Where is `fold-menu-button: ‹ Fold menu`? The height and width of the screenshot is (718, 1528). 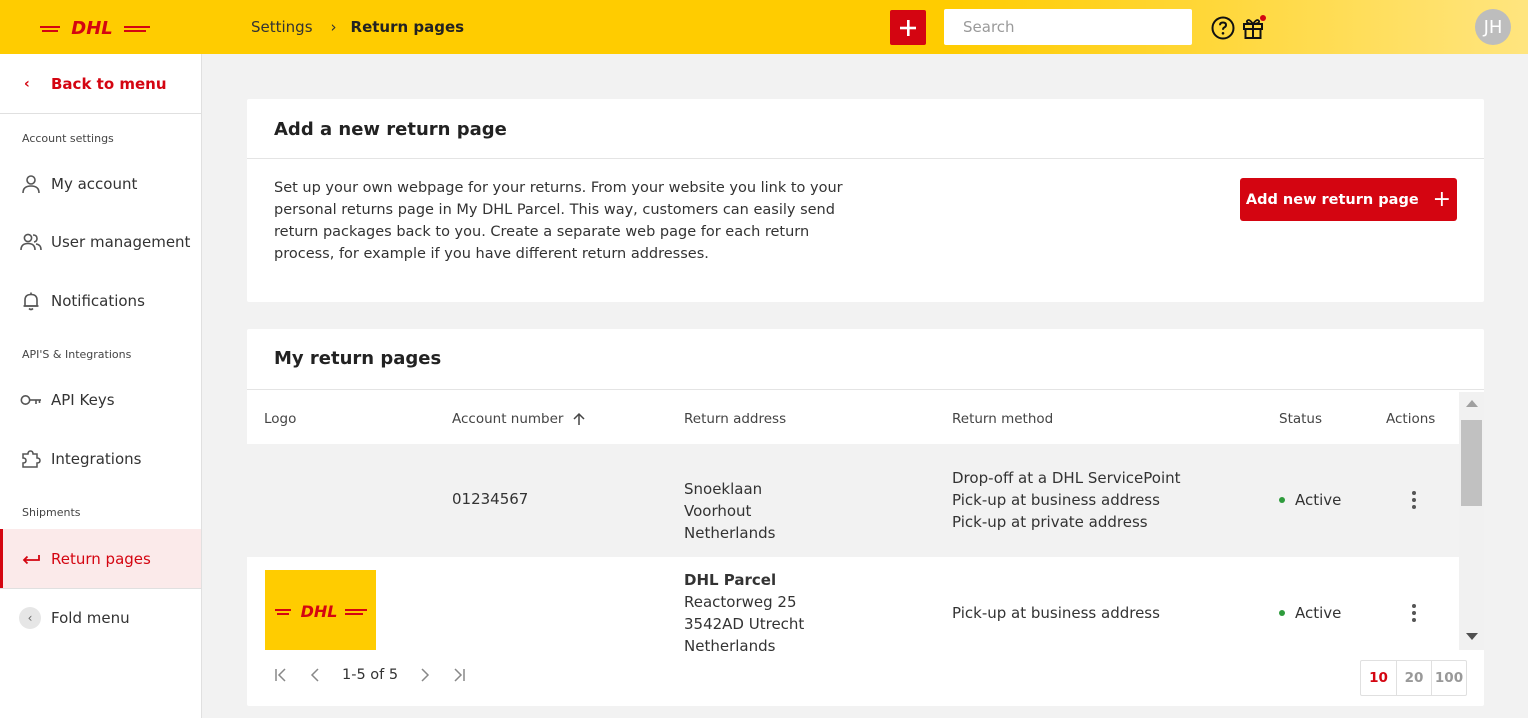
fold-menu-button: ‹ Fold menu is located at coordinates (100, 617).